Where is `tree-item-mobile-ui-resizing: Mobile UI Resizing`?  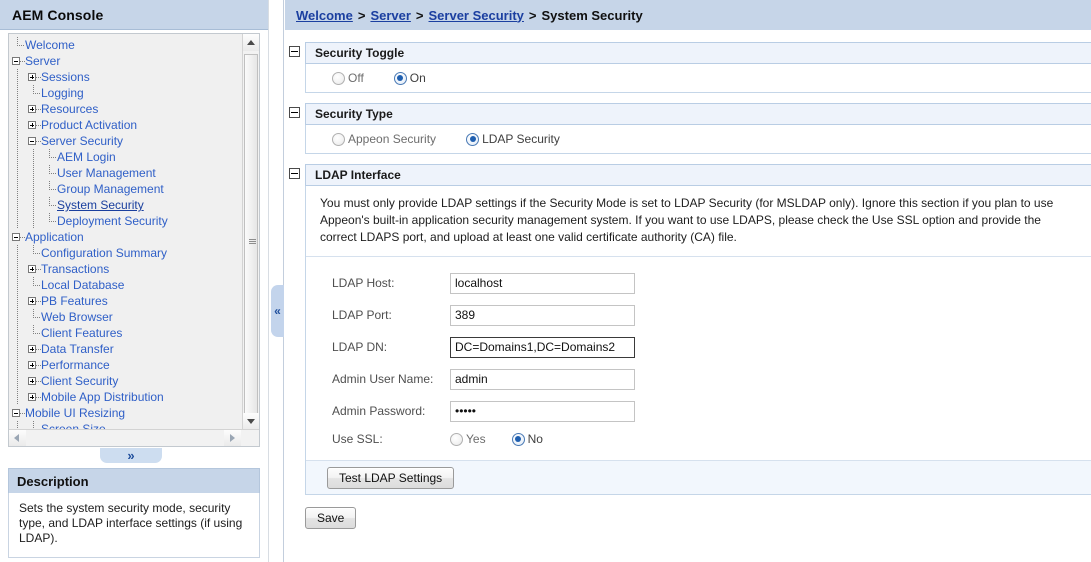 tree-item-mobile-ui-resizing: Mobile UI Resizing is located at coordinates (124, 413).